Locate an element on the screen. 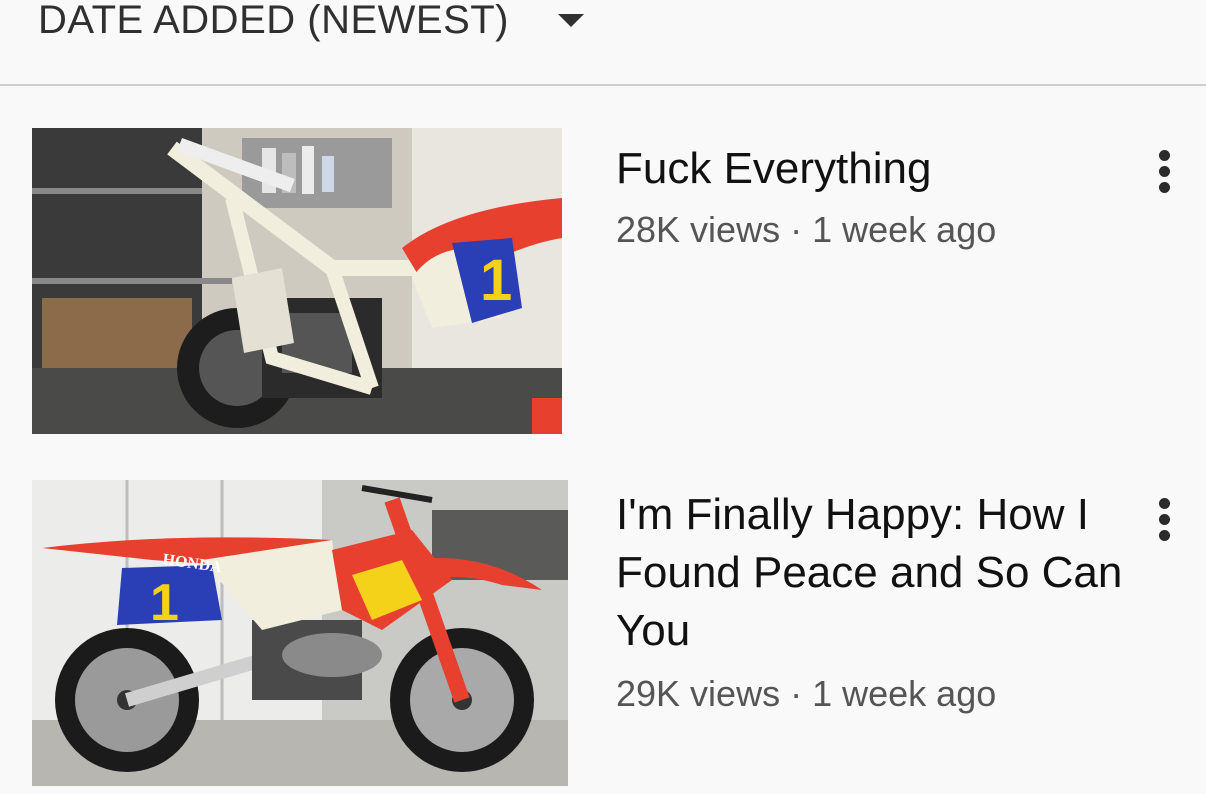 This screenshot has height=794, width=1206. video-meta: 29K views · 1 week ago is located at coordinates (806, 694).